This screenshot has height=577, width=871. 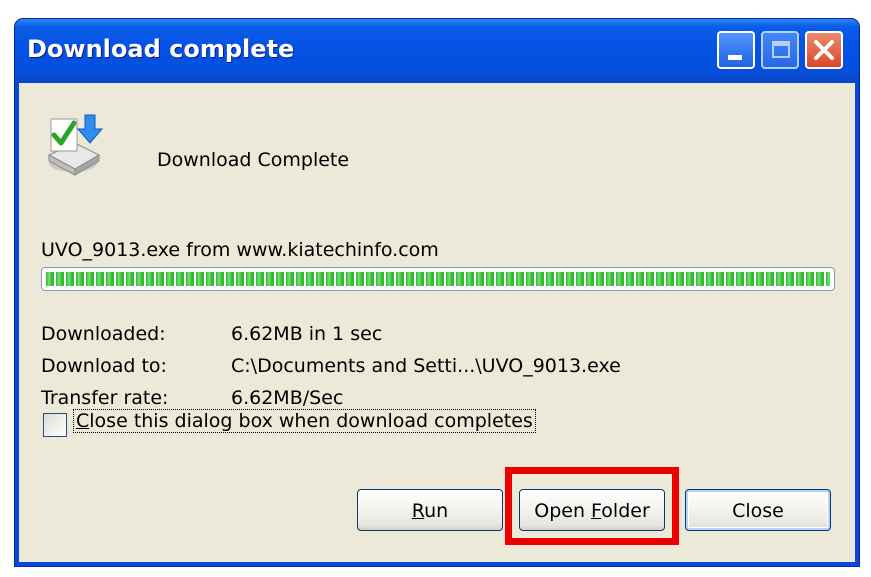 I want to click on close-when-complete-checkbox, so click(x=55, y=425).